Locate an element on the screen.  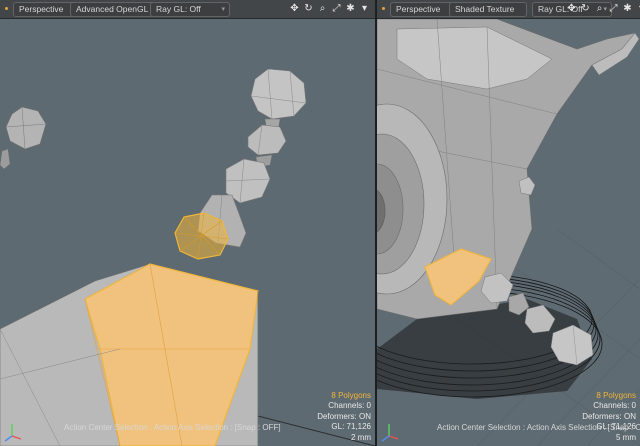
gl-count: GL: 71,126 is located at coordinates (351, 426).